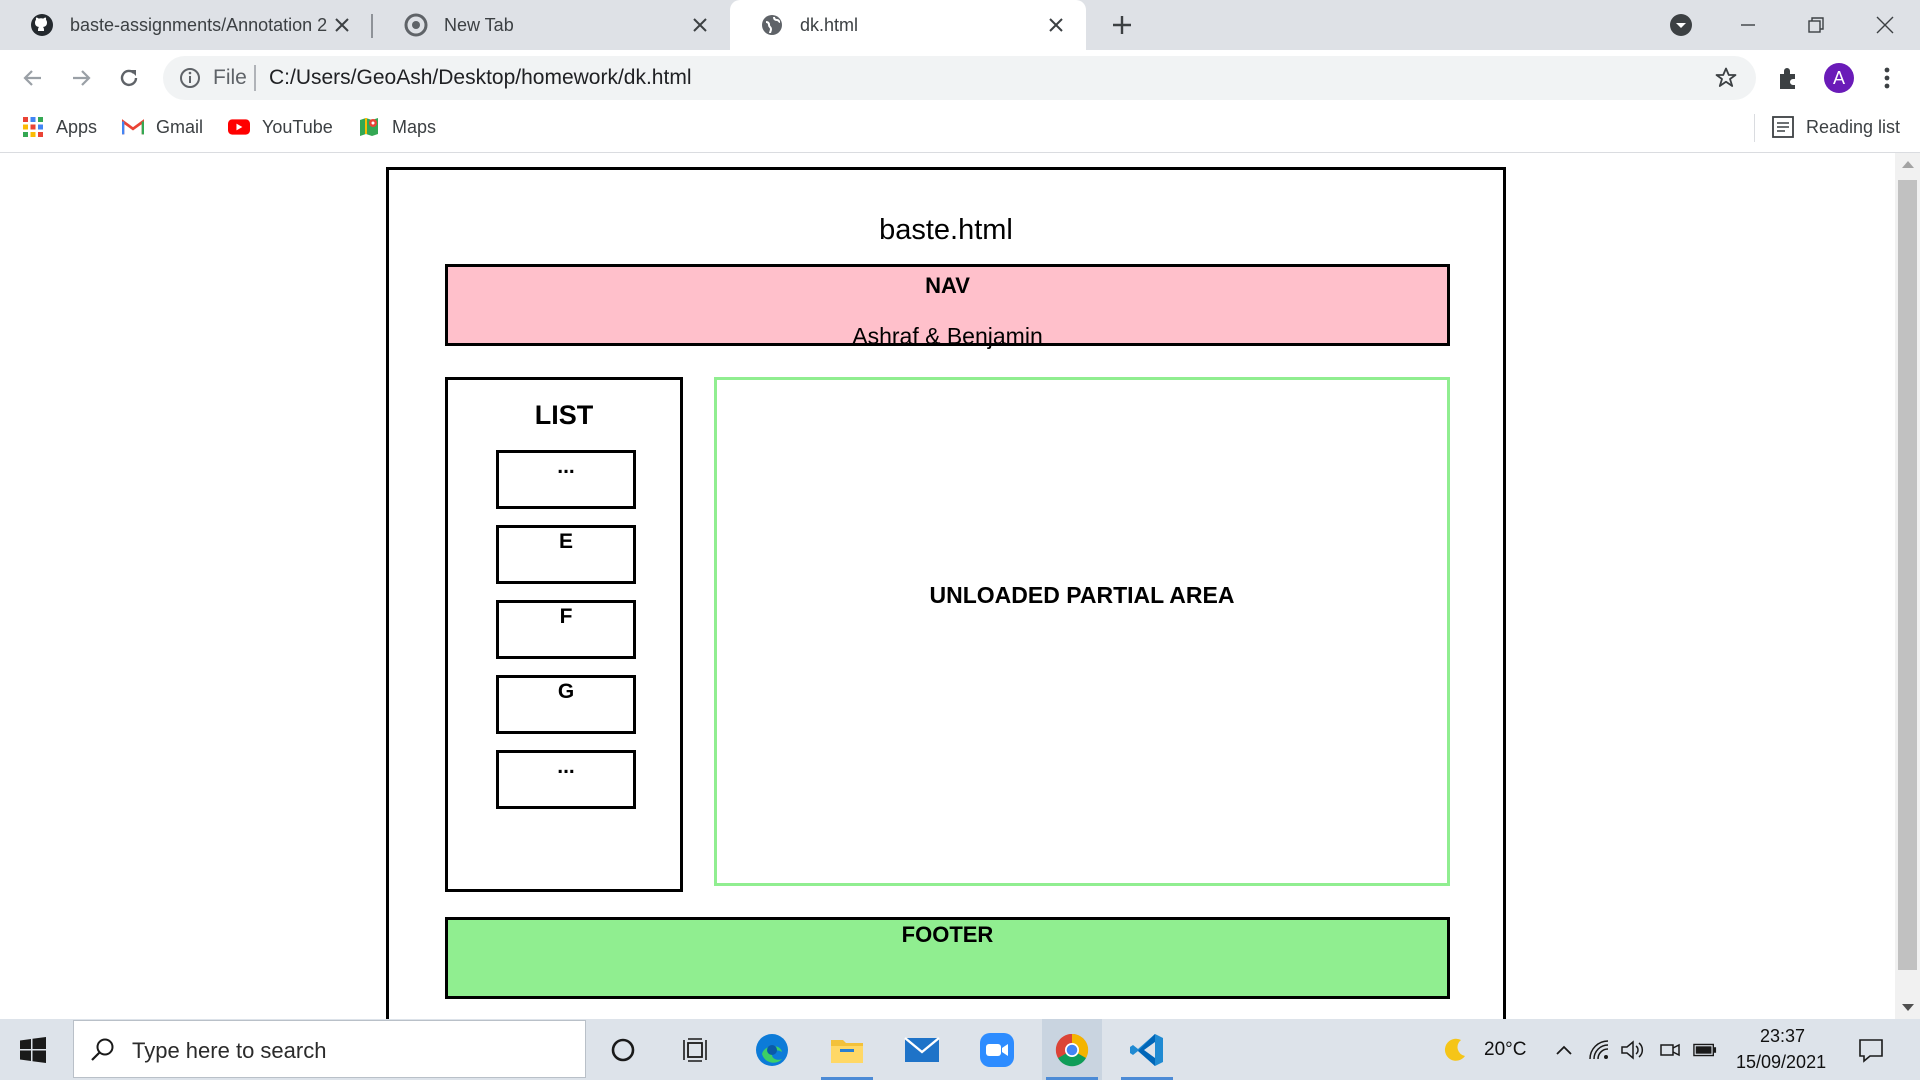 The width and height of the screenshot is (1920, 1080). I want to click on task-view-icon, so click(696, 1049).